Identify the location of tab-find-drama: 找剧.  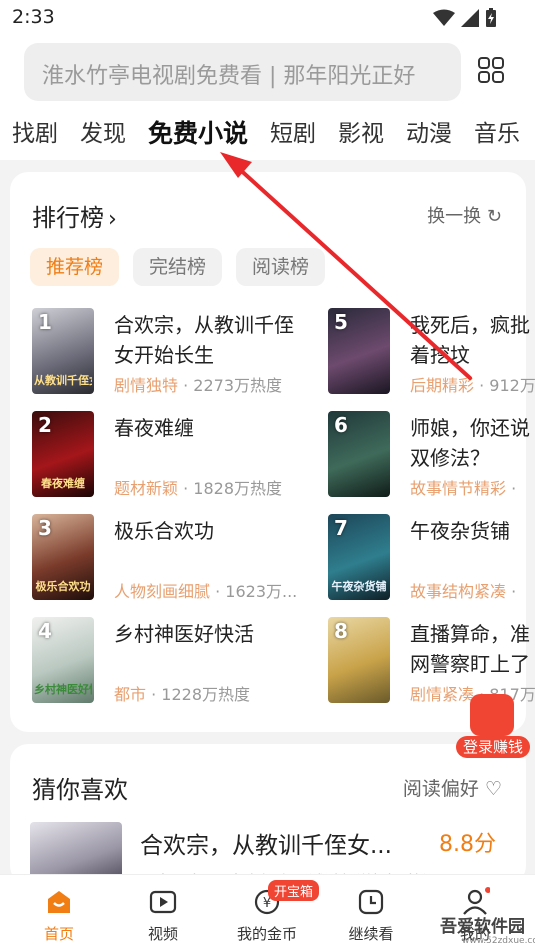
(35, 137).